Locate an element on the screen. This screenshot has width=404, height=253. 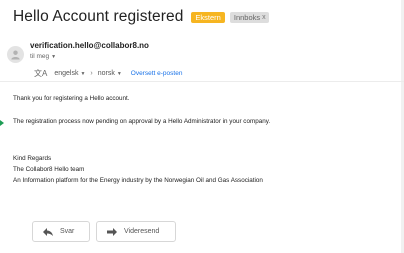
recipient-label: til meg is located at coordinates (40, 56).